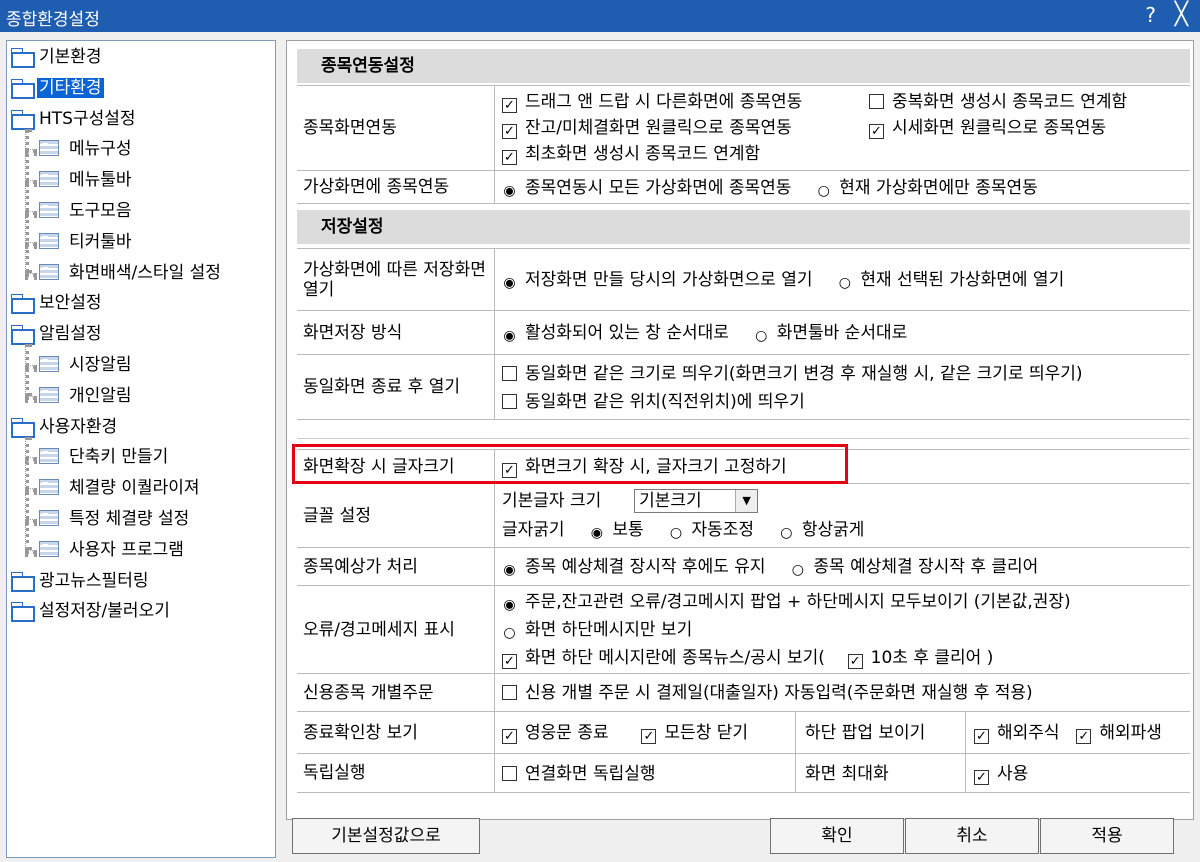 The image size is (1200, 862). I want to click on row-label: 글꼴 설정, so click(396, 515).